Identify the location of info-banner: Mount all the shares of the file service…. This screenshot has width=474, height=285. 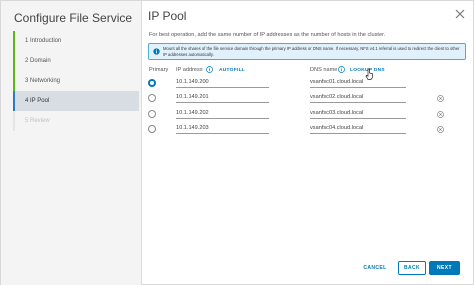
(307, 51).